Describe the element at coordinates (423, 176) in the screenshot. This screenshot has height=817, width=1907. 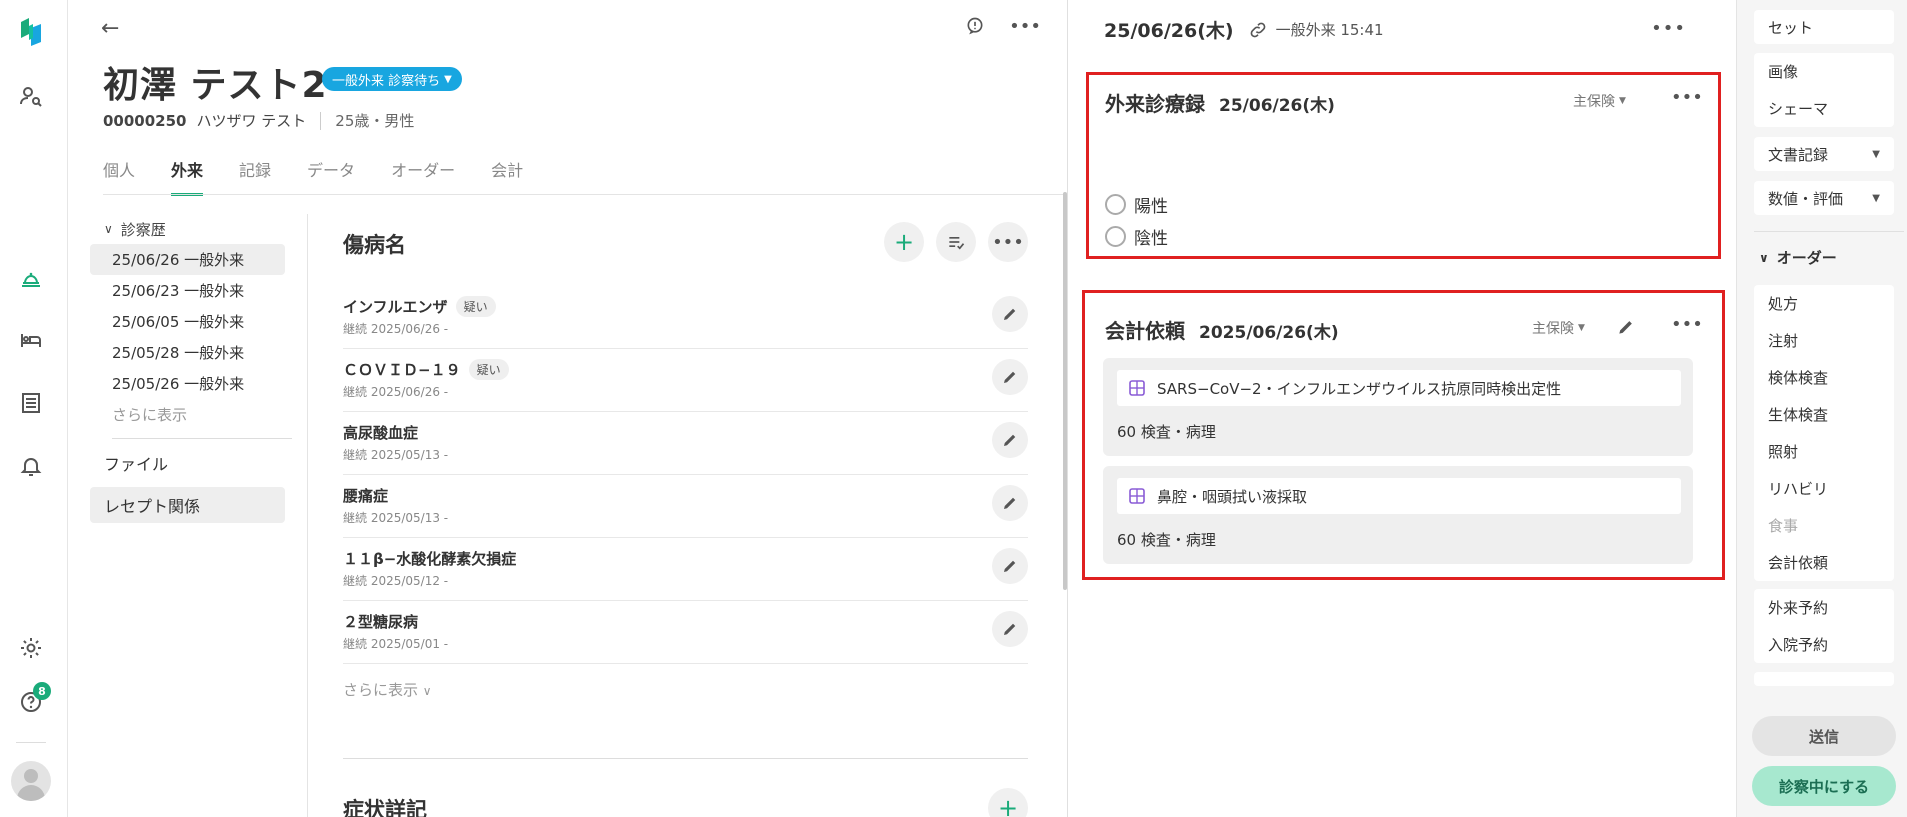
I see `tab-orders: オーダー` at that location.